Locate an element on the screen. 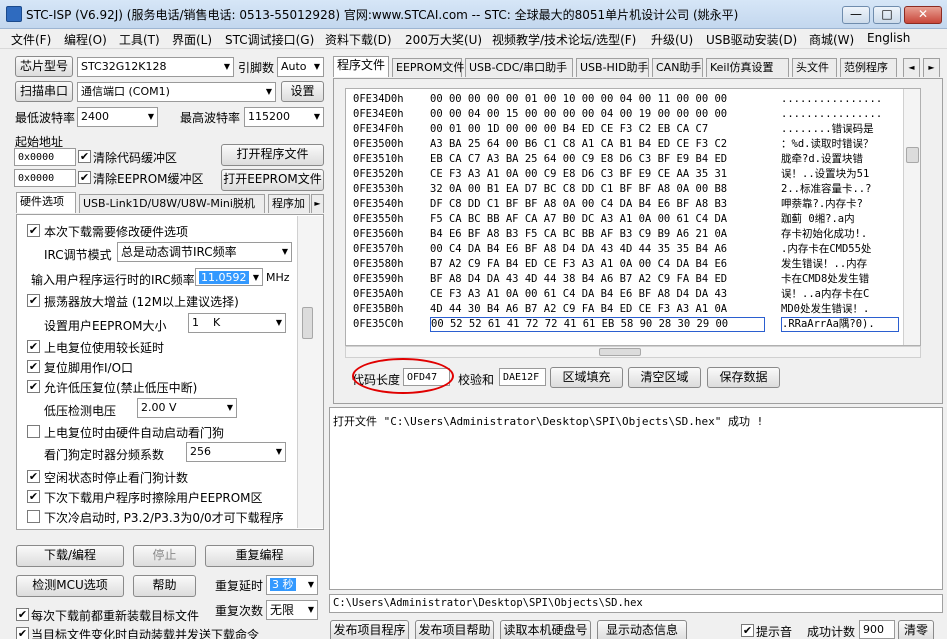 This screenshot has width=947, height=639. hex-address: 0FE34D0h is located at coordinates (378, 99).